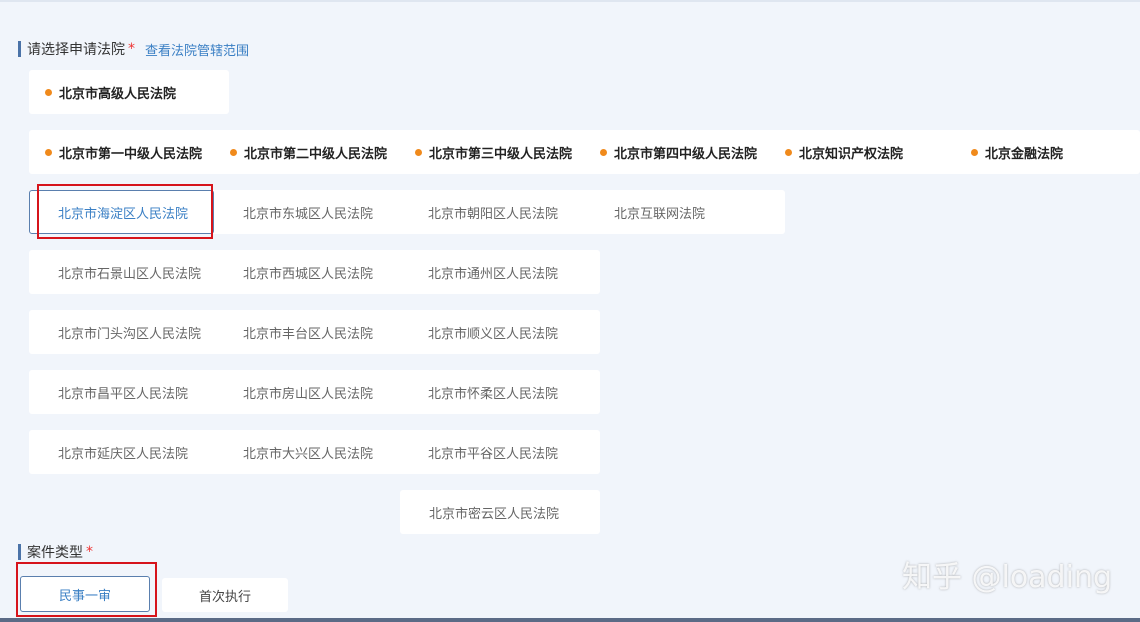 The height and width of the screenshot is (622, 1140). I want to click on court-option-shunyi: 北京市顺义区人民法院, so click(493, 332).